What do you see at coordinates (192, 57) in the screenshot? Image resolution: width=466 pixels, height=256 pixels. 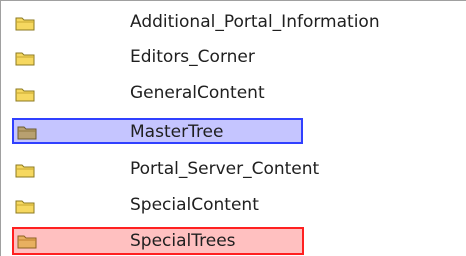 I see `tree-item-label: Editors_Corner` at bounding box center [192, 57].